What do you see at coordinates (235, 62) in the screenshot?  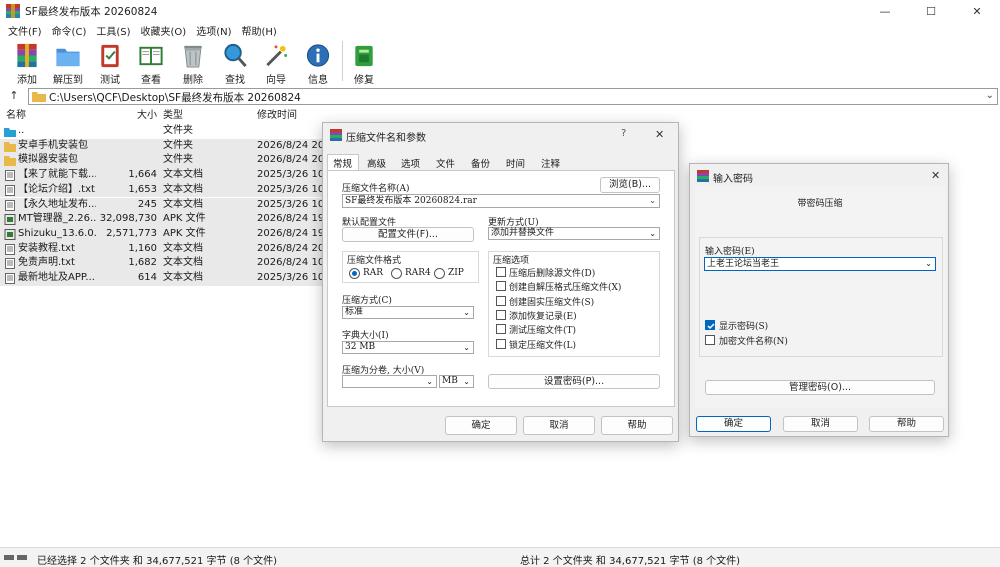 I see `toolbar-find-button: 查找` at bounding box center [235, 62].